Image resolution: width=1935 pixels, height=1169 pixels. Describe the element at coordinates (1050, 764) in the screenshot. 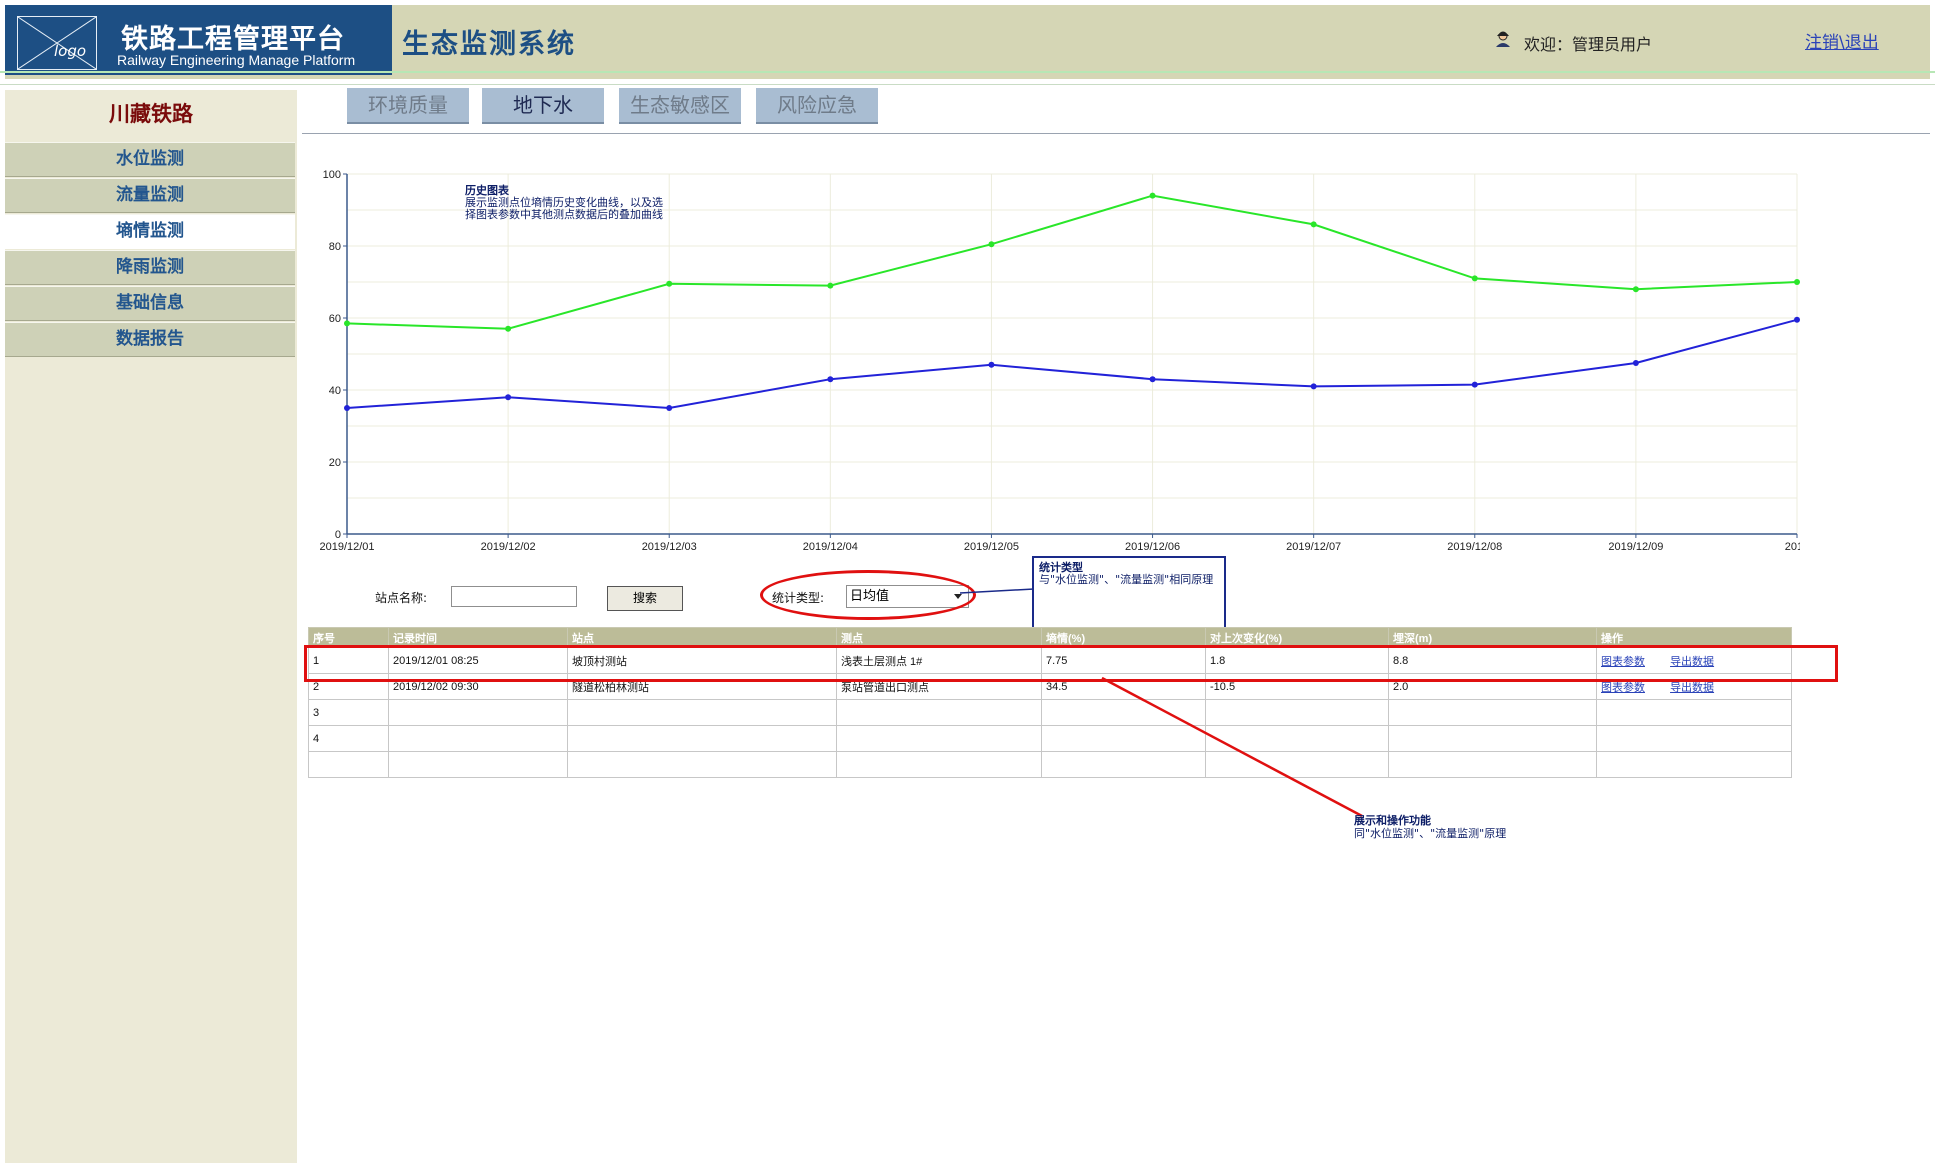

I see `table-row` at that location.